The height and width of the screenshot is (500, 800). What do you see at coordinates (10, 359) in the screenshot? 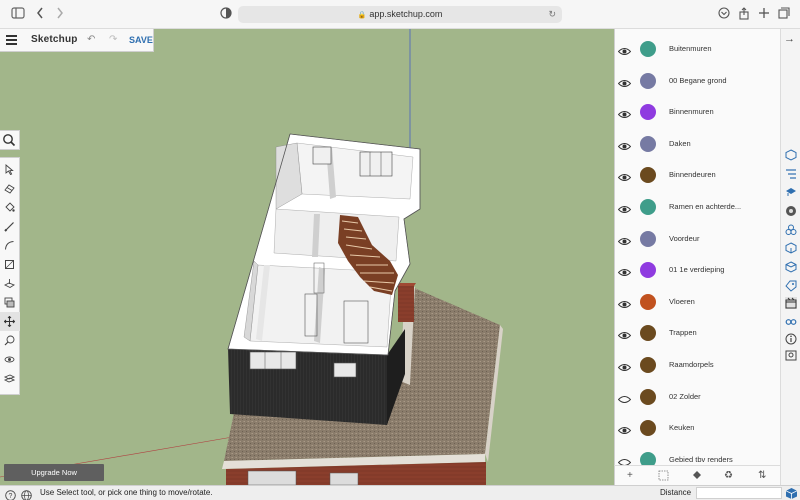
I see `orbit-tool` at bounding box center [10, 359].